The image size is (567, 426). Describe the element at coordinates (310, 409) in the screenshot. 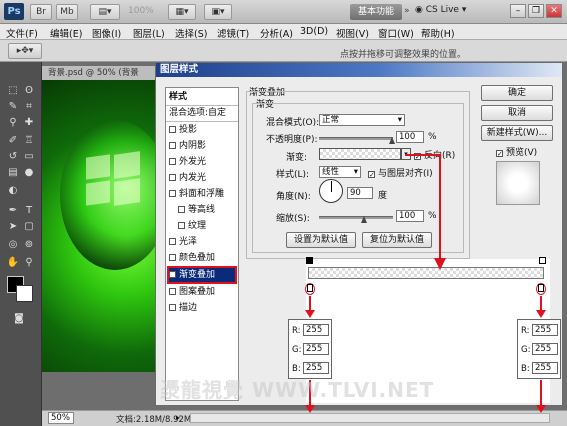

I see `arrowhead-left-bottom` at that location.